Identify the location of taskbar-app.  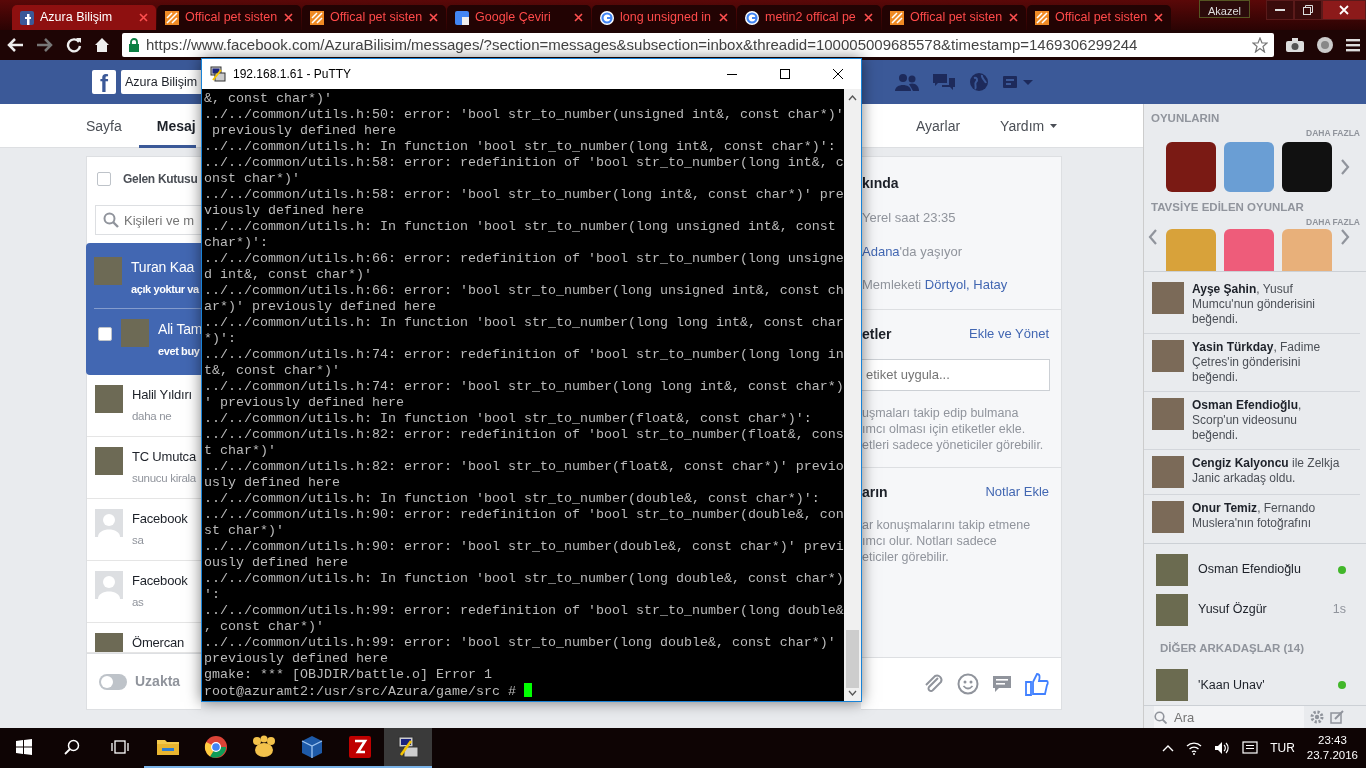
(408, 748).